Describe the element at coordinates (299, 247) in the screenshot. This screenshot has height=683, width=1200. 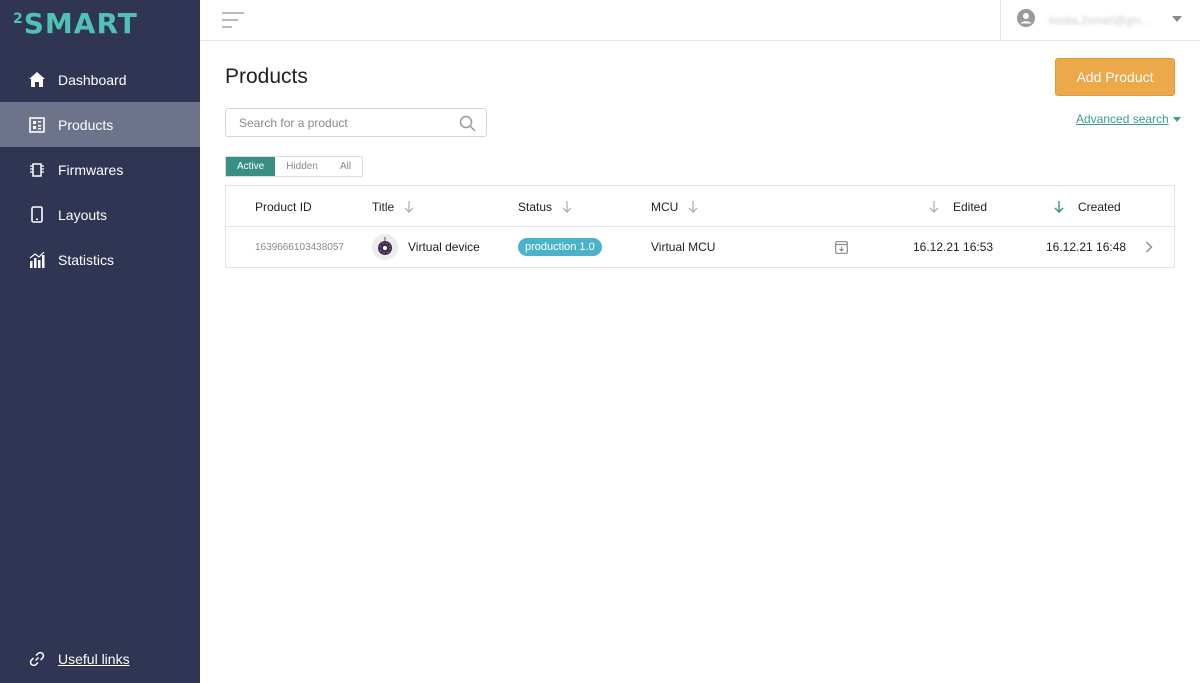
I see `product-id-cell: 1639666103438057` at that location.